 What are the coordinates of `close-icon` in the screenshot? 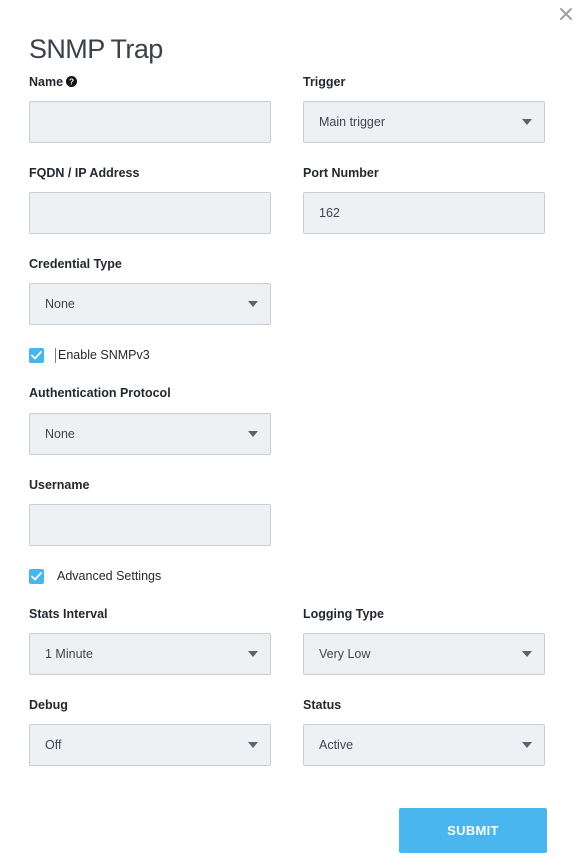 It's located at (566, 14).